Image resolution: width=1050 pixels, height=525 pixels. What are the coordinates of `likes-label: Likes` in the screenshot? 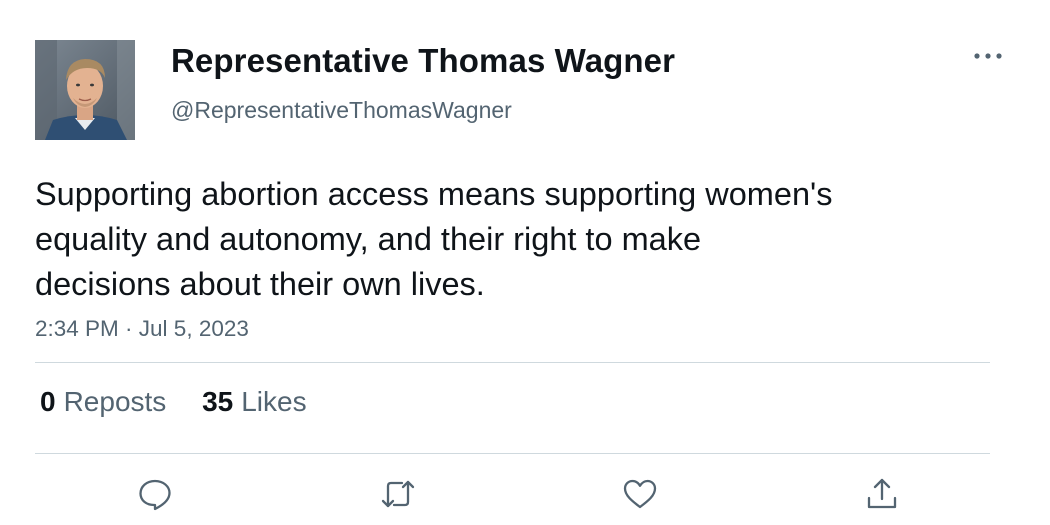 It's located at (274, 401).